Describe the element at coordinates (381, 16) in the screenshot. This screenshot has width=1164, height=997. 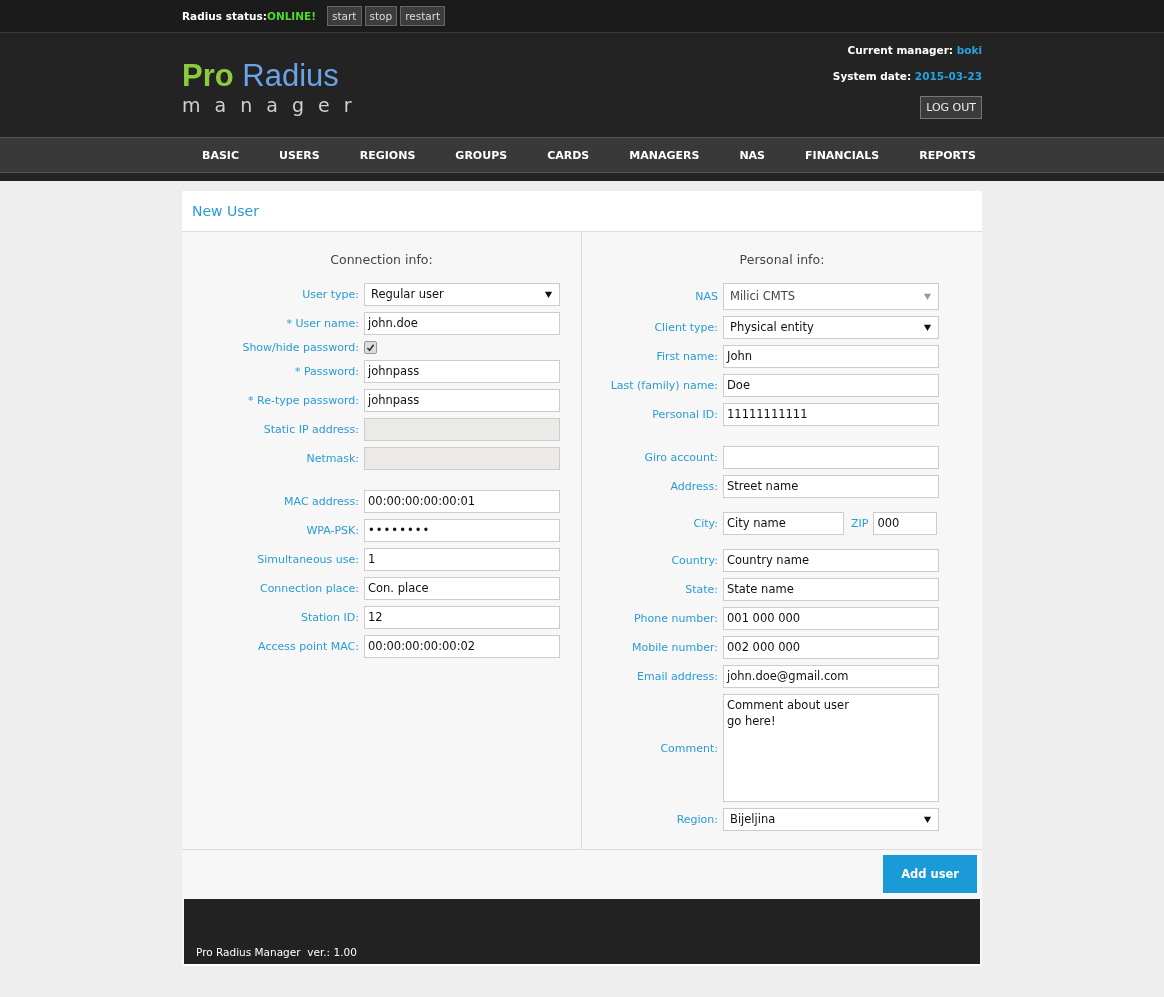
I see `radius-control-button: stop` at that location.